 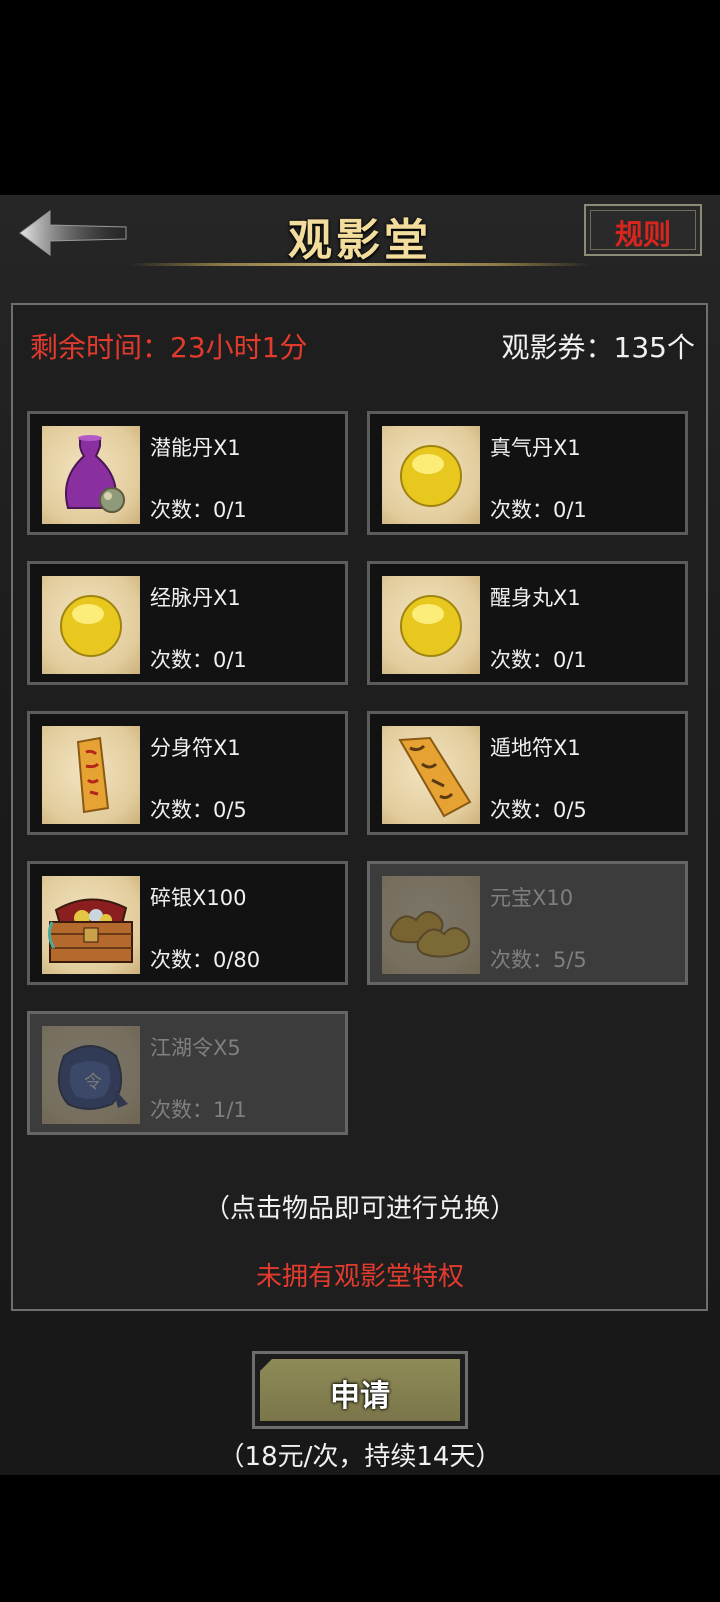 I want to click on item-name: 遁地符X1, so click(x=535, y=748).